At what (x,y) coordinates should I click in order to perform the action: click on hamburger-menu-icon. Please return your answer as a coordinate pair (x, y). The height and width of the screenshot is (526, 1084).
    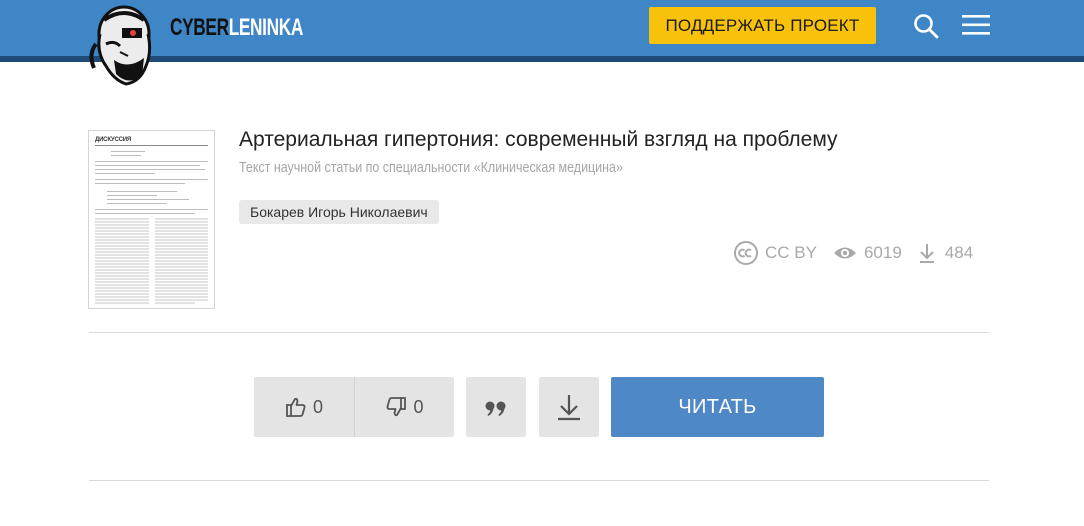
    Looking at the image, I should click on (976, 25).